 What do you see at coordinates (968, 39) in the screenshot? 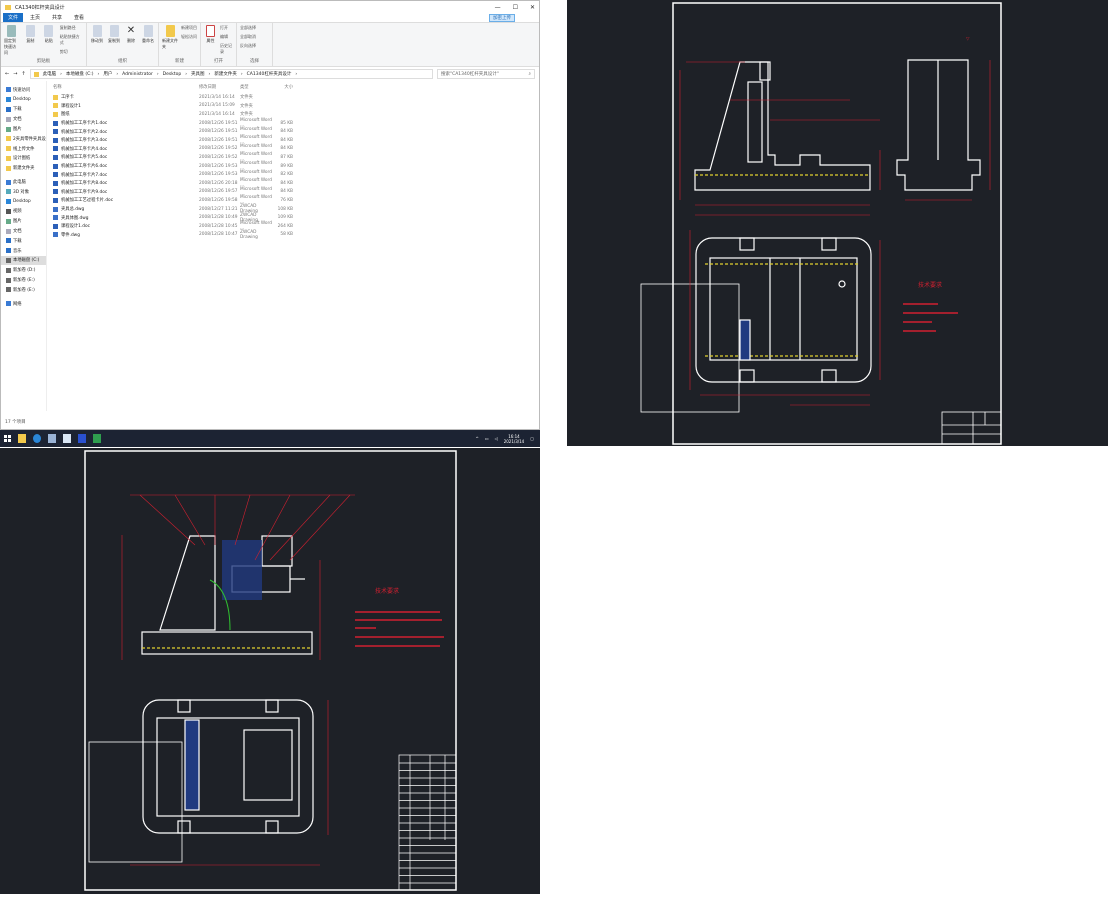
I see `roughness-note: ▽` at bounding box center [968, 39].